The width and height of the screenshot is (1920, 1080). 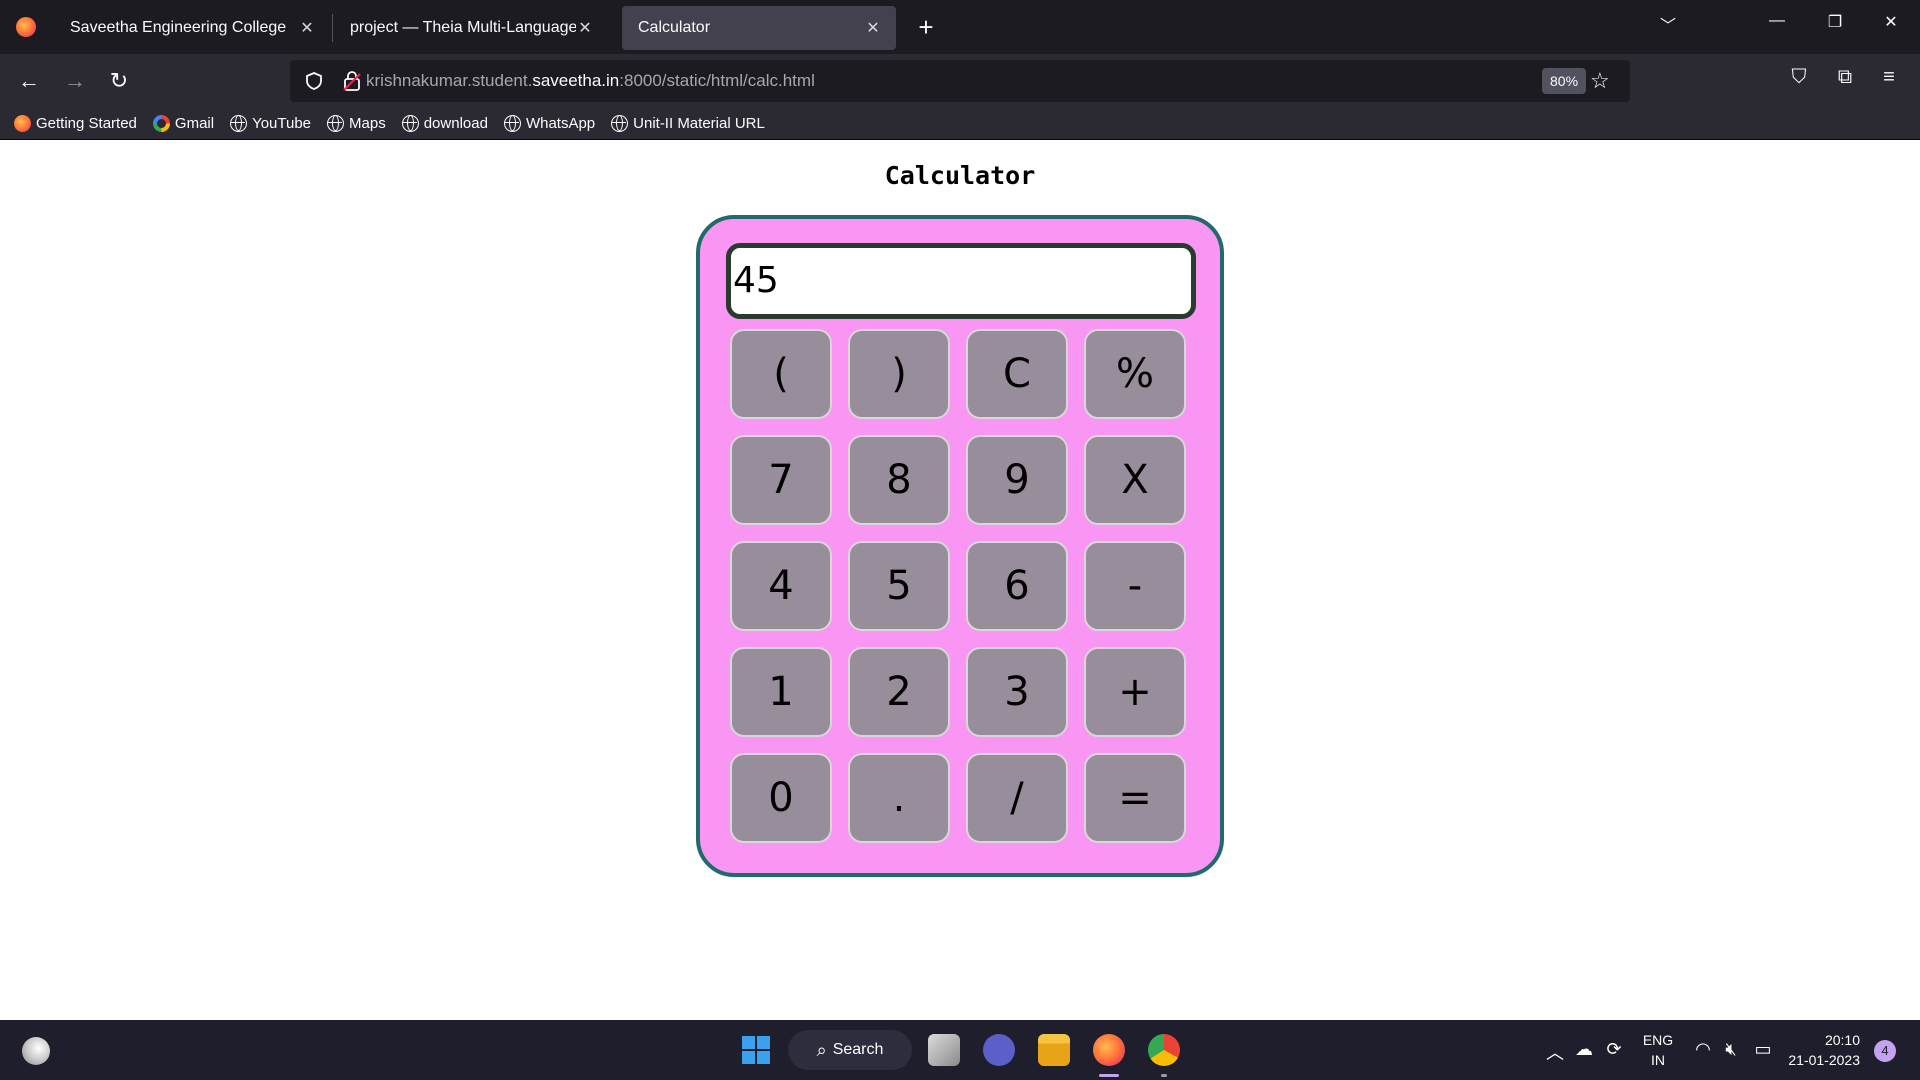 What do you see at coordinates (1017, 692) in the screenshot?
I see `key-3: 3` at bounding box center [1017, 692].